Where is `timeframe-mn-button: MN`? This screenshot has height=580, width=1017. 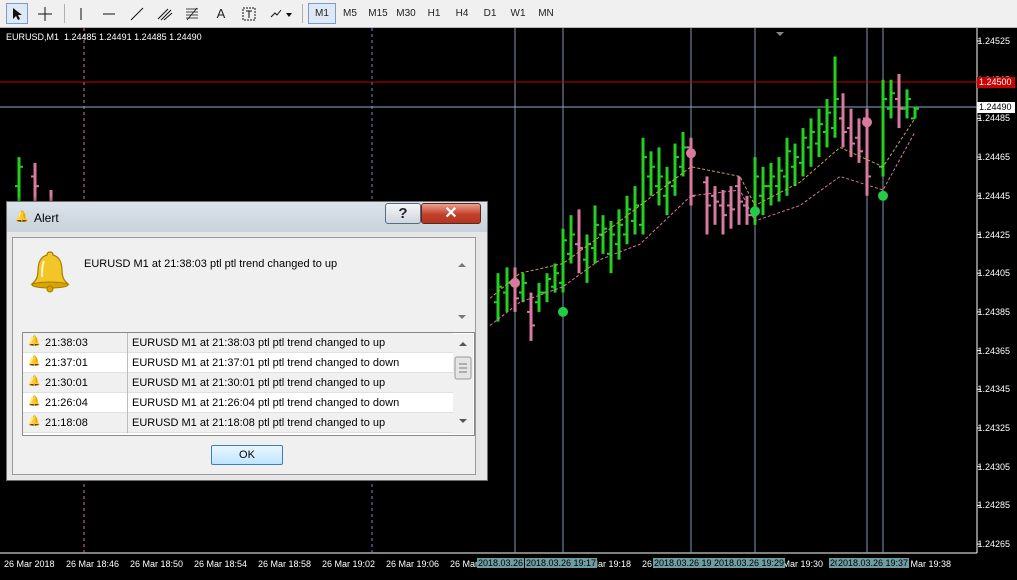 timeframe-mn-button: MN is located at coordinates (546, 13).